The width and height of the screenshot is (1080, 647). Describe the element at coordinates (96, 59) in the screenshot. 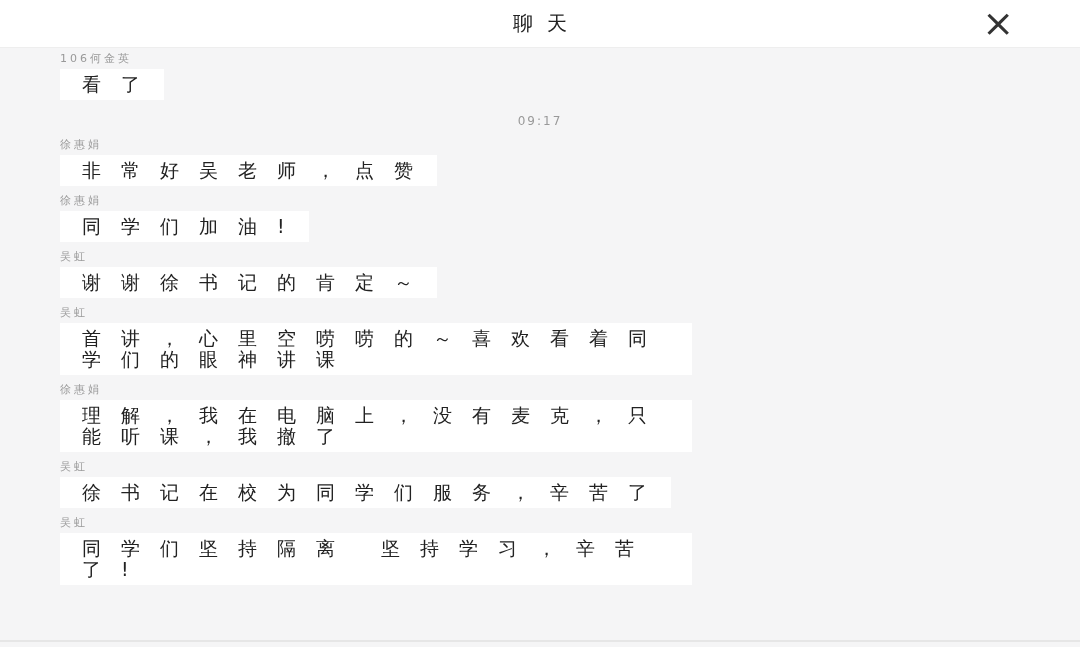

I see `sender-name: 106何金英` at that location.